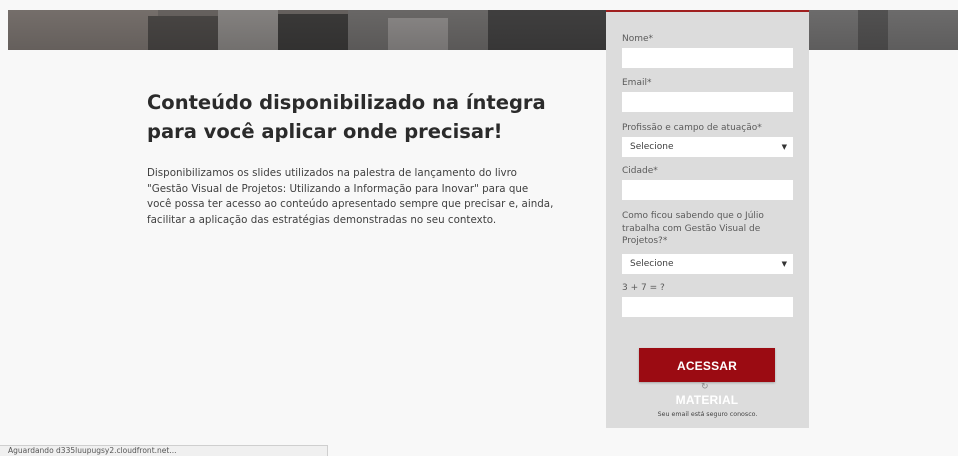  What do you see at coordinates (645, 241) in the screenshot?
I see `como-label-line-3: Projetos?*` at bounding box center [645, 241].